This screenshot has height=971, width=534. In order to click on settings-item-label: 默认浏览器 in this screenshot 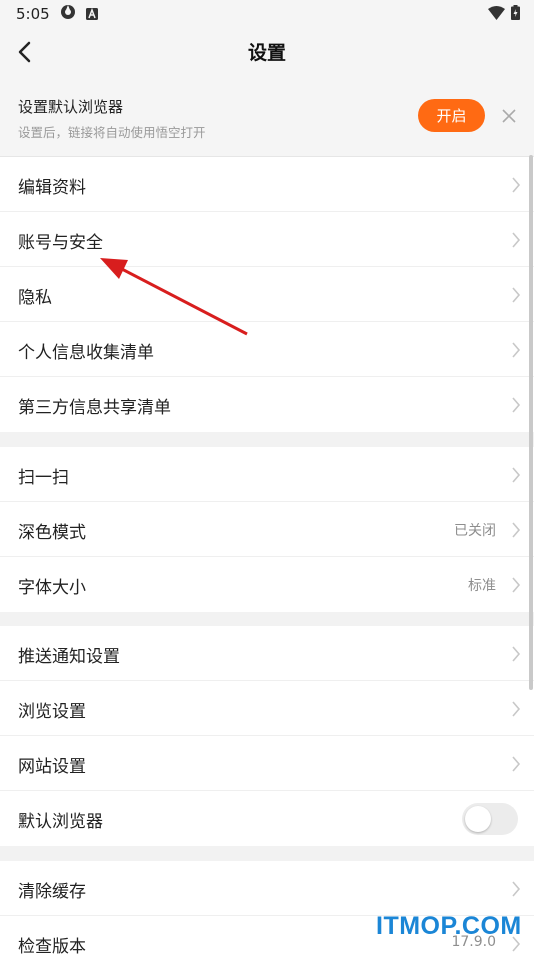, I will do `click(60, 822)`.